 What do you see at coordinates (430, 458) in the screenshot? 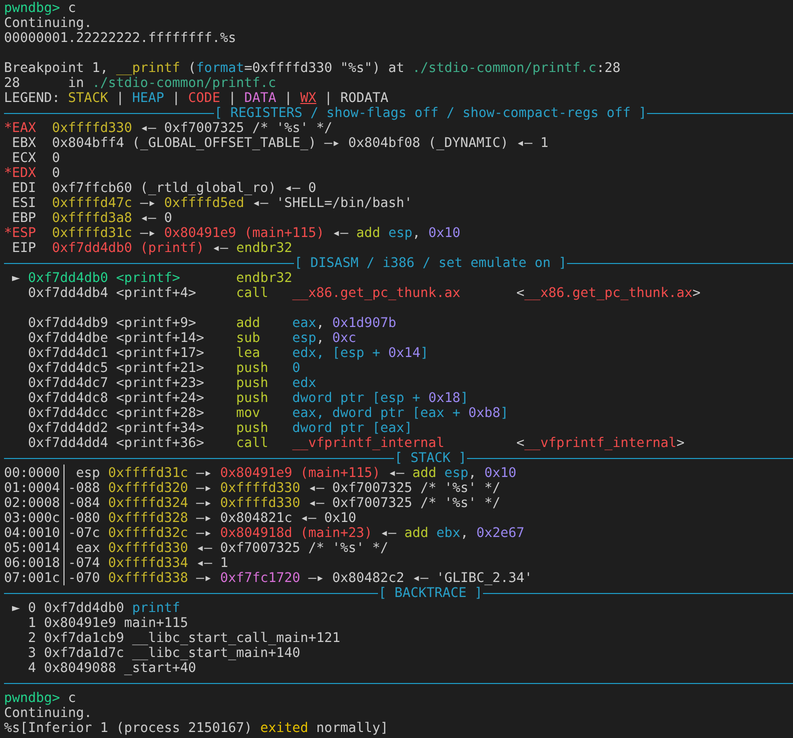
I see `section-title: [ STACK ]` at bounding box center [430, 458].